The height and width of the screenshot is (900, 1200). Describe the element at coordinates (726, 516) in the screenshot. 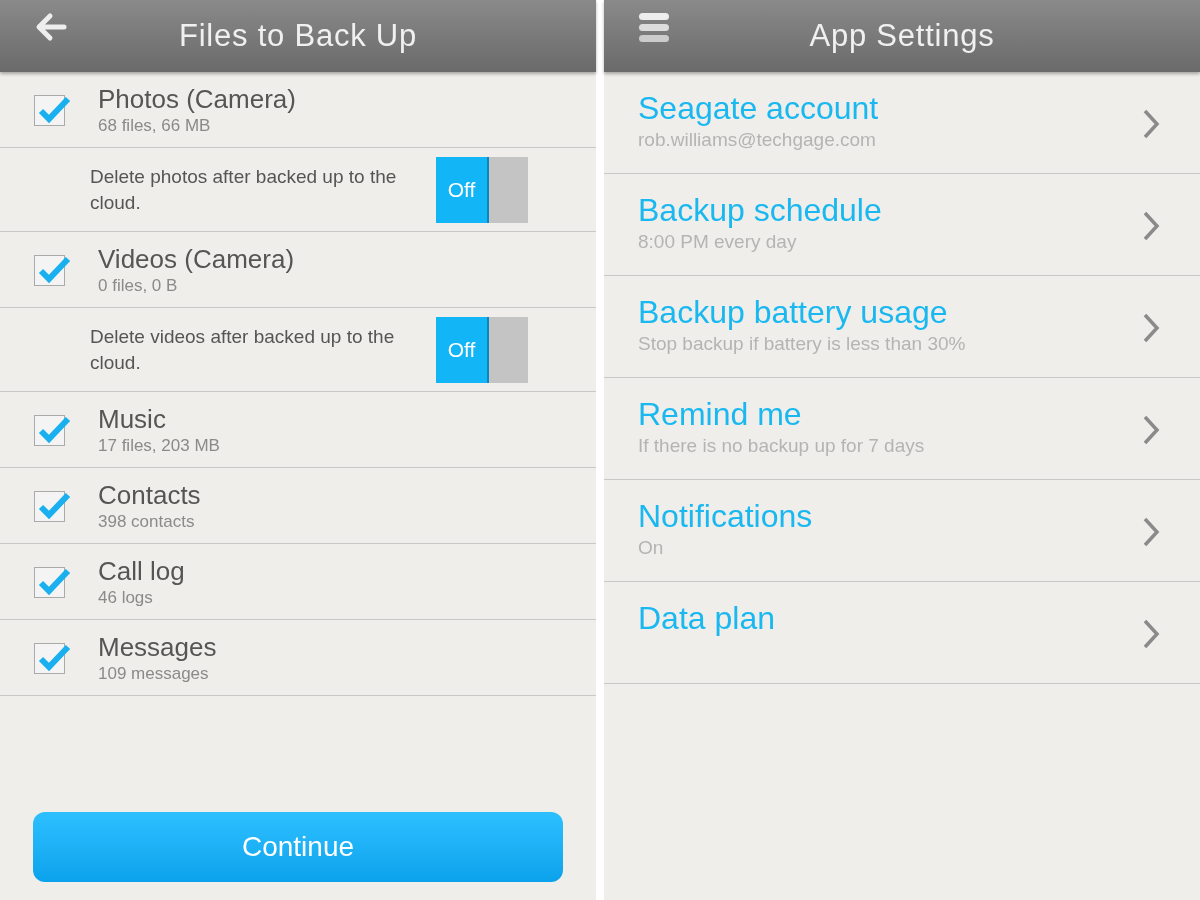

I see `setting-title: Notifications` at that location.